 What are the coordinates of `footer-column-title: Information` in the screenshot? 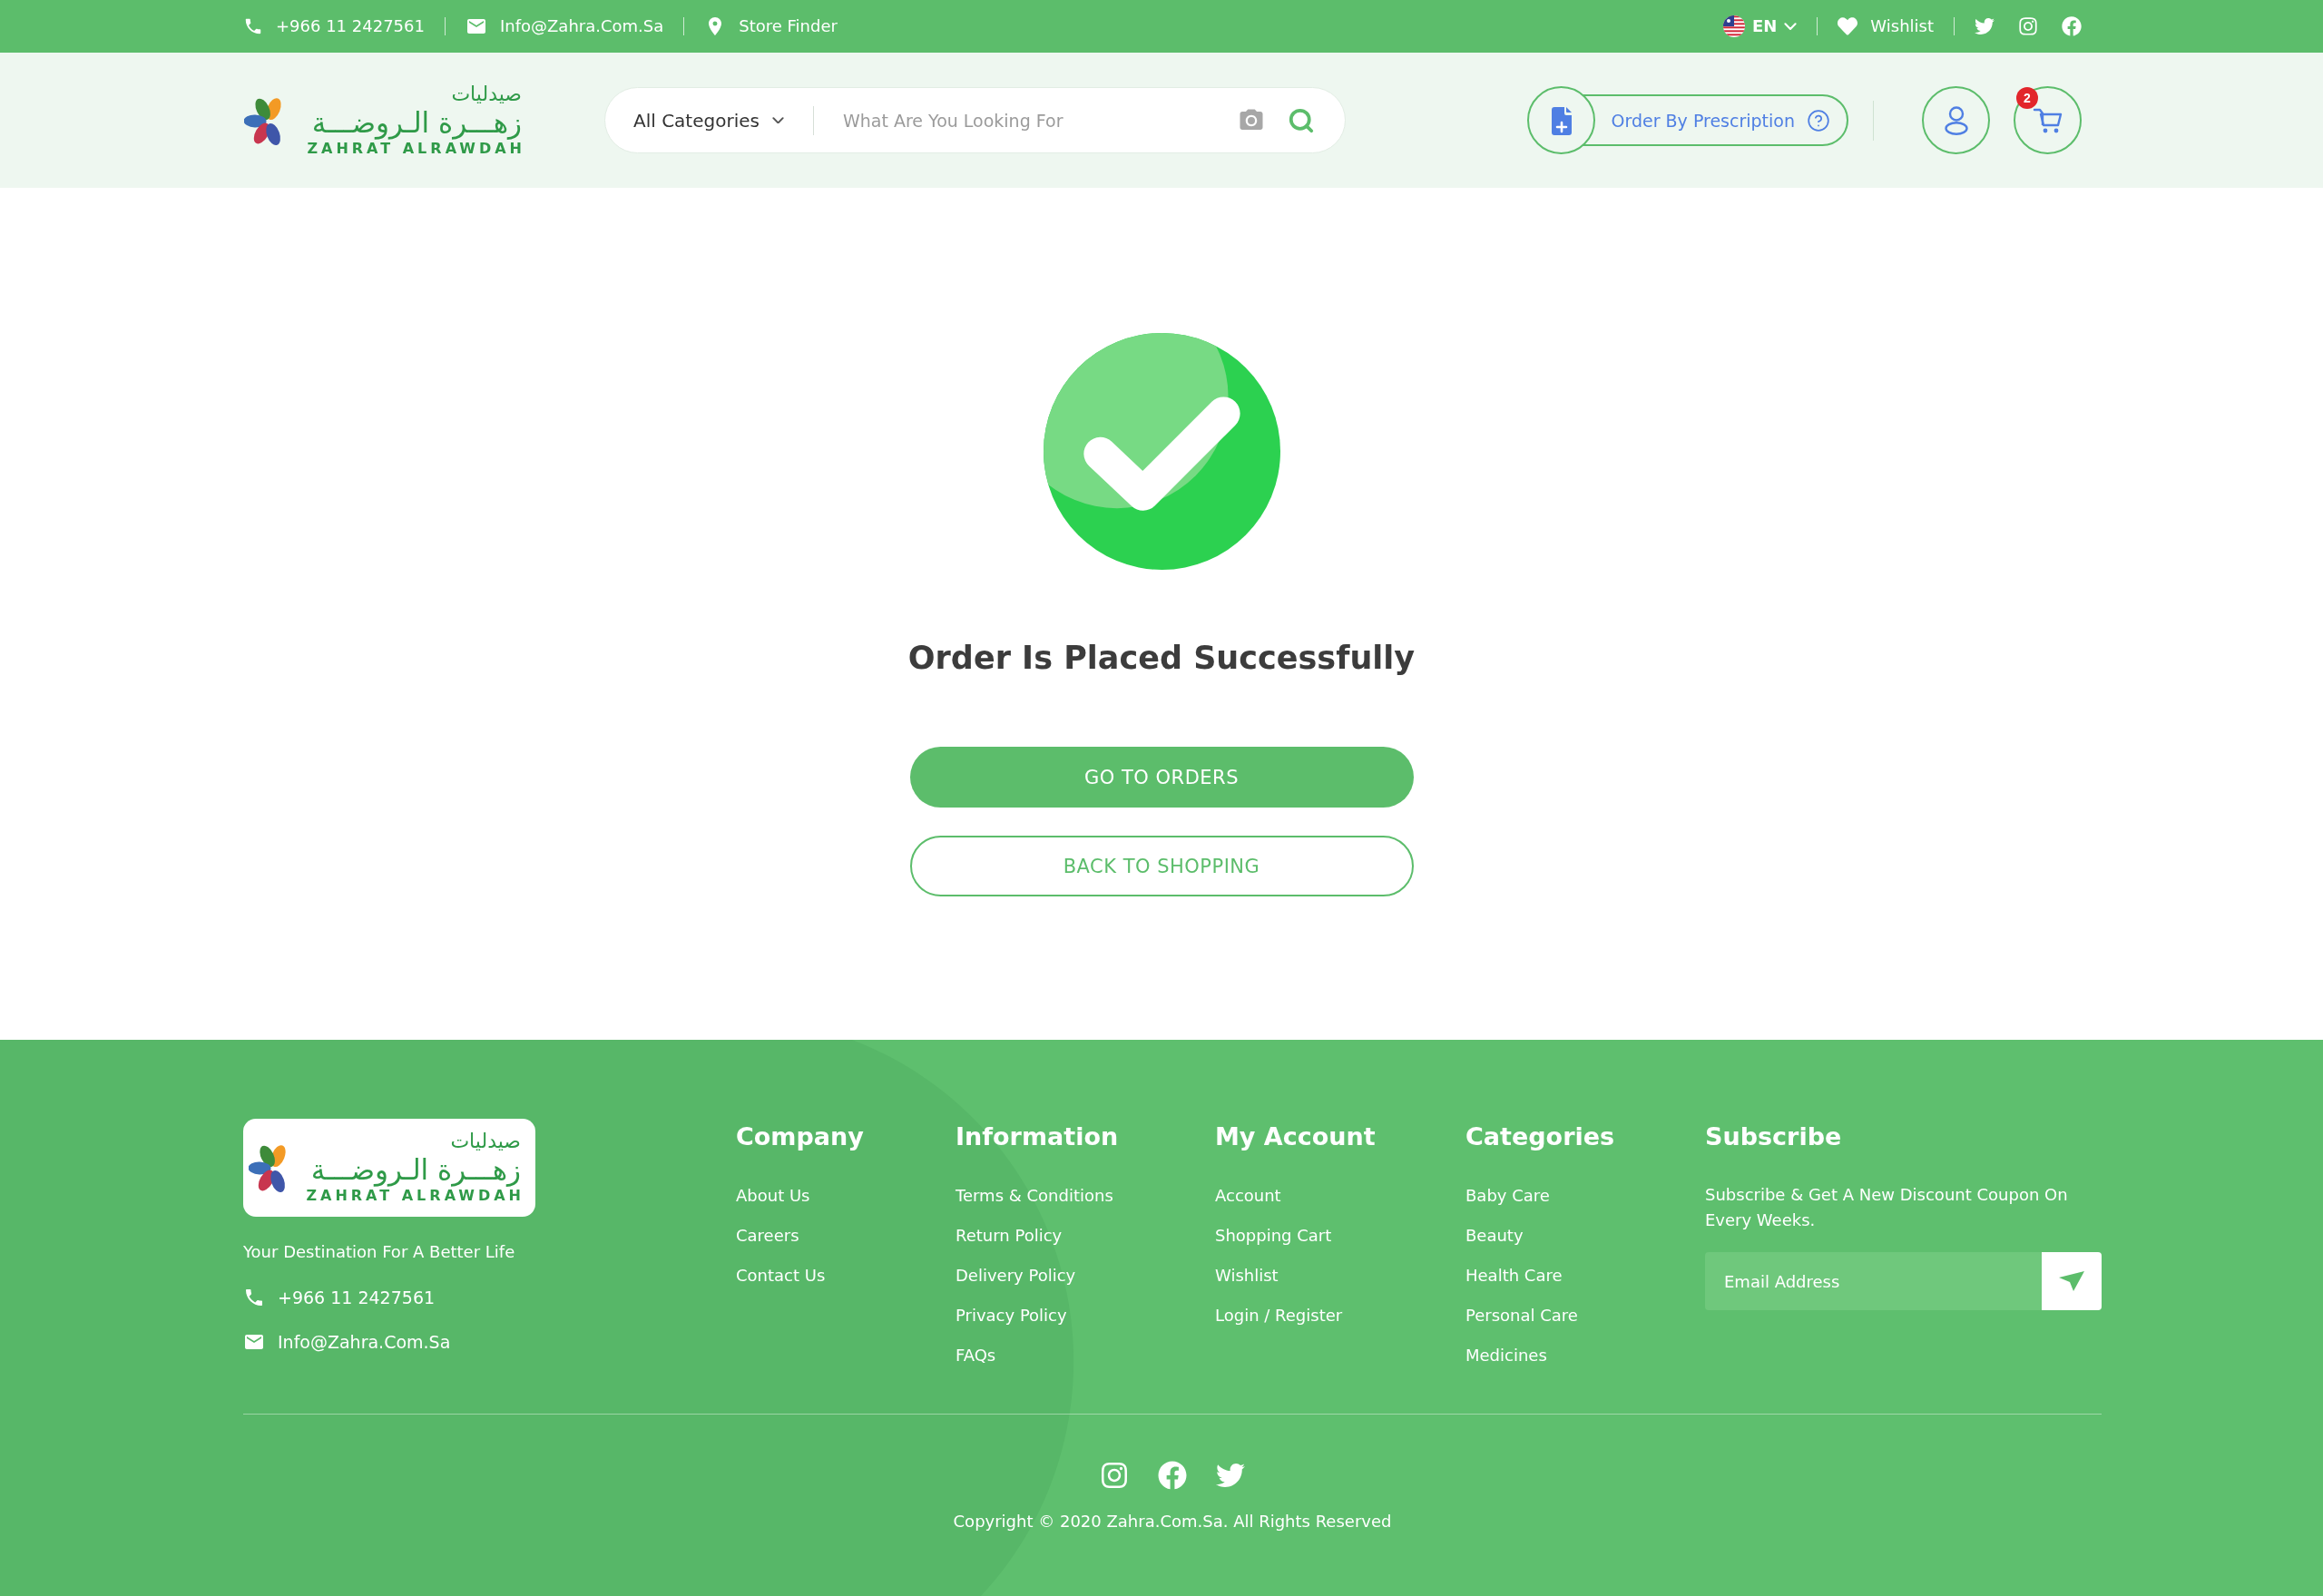 It's located at (1037, 1136).